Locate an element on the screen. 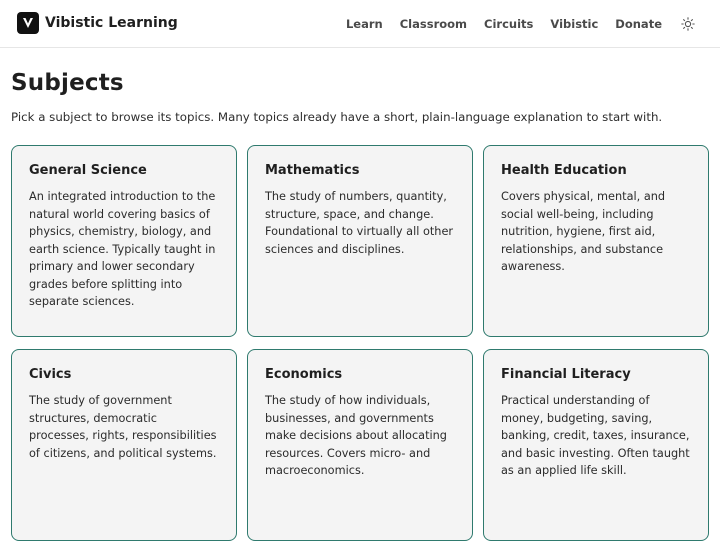  nav-vibistic: Vibistic is located at coordinates (574, 24).